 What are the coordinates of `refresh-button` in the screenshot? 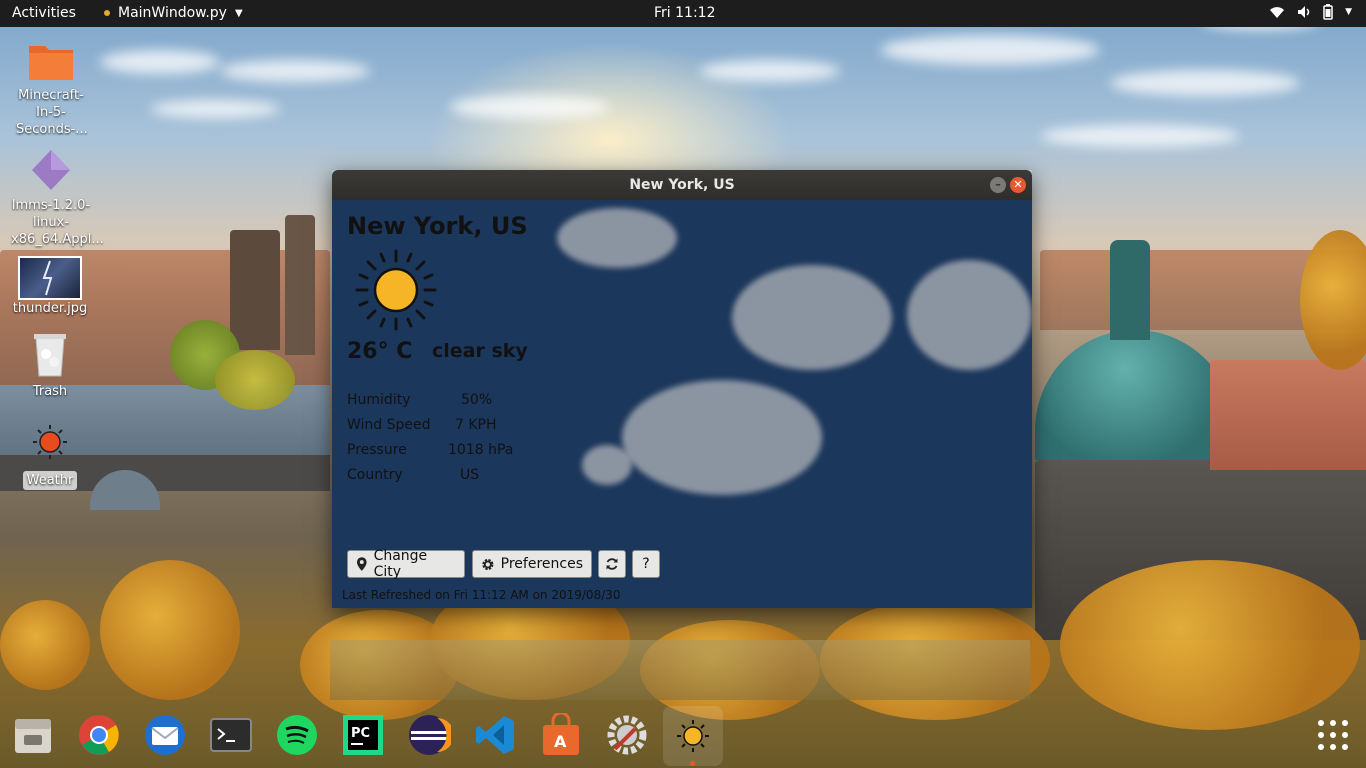 It's located at (612, 564).